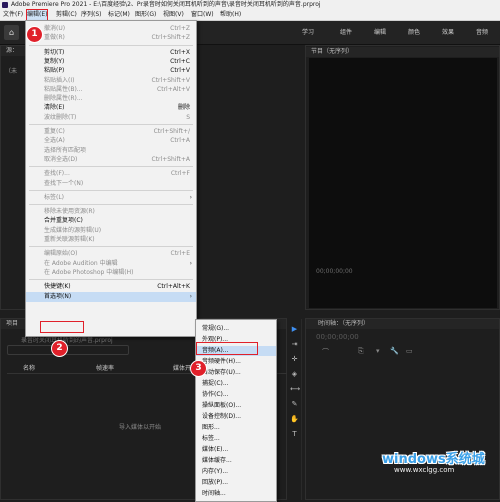 The width and height of the screenshot is (500, 502). I want to click on workspace-tab-assembly: 组件, so click(346, 32).